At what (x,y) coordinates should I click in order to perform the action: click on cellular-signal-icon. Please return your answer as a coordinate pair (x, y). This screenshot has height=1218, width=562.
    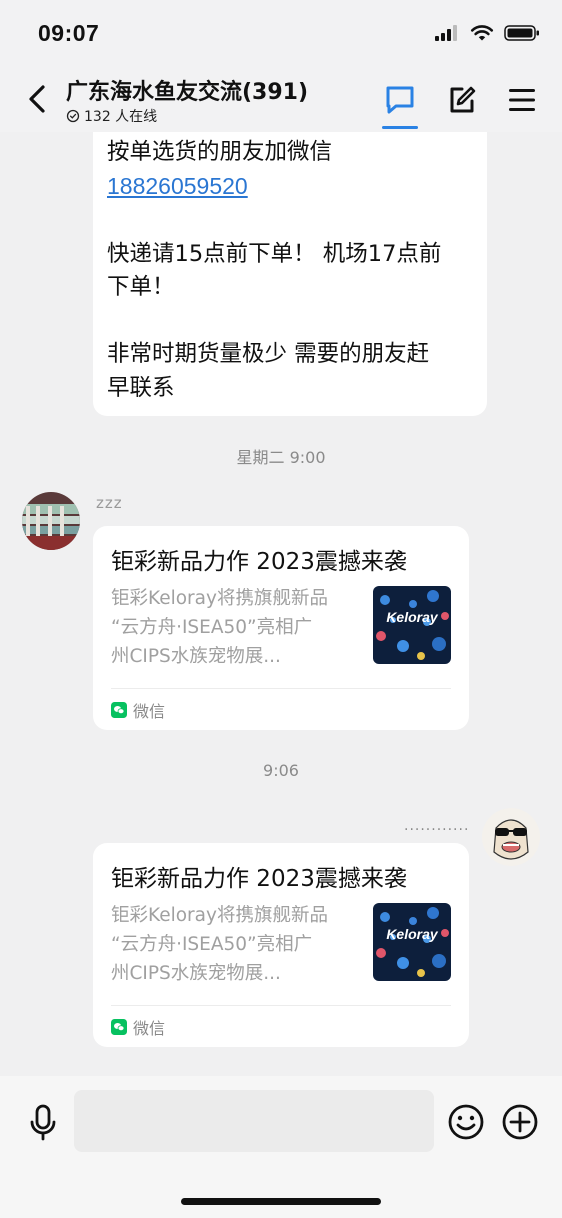
    Looking at the image, I should click on (446, 33).